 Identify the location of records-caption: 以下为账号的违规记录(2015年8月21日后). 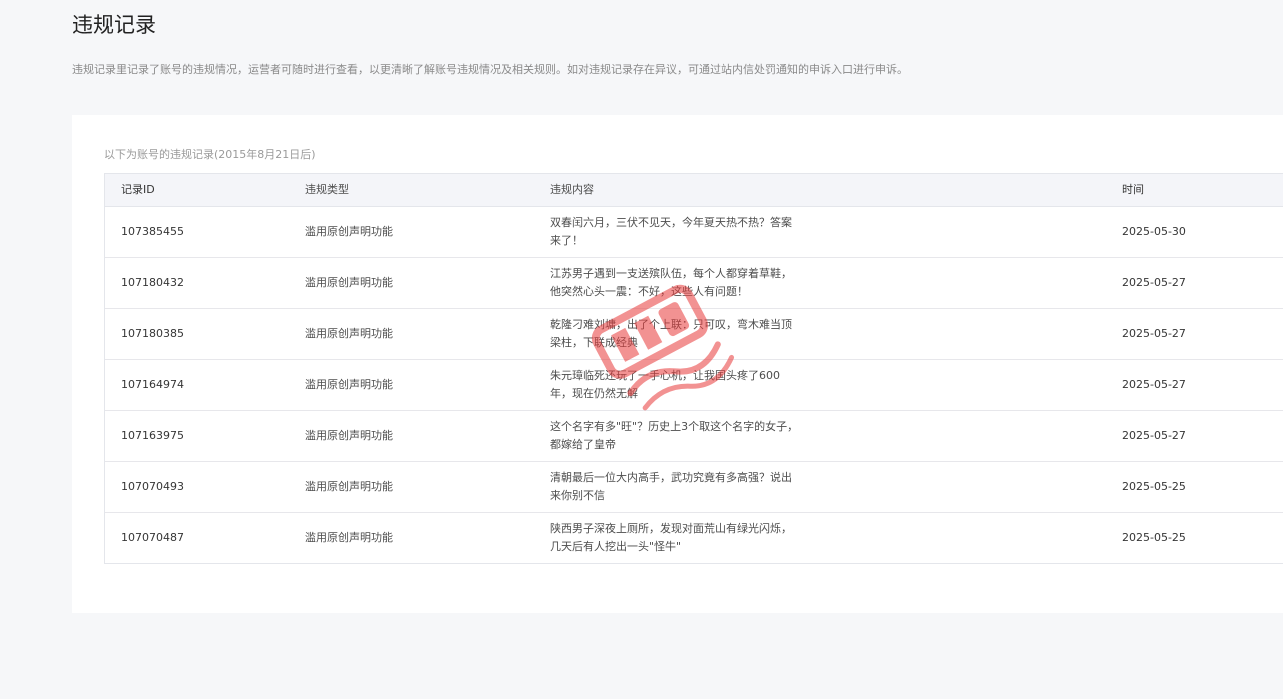
(210, 154).